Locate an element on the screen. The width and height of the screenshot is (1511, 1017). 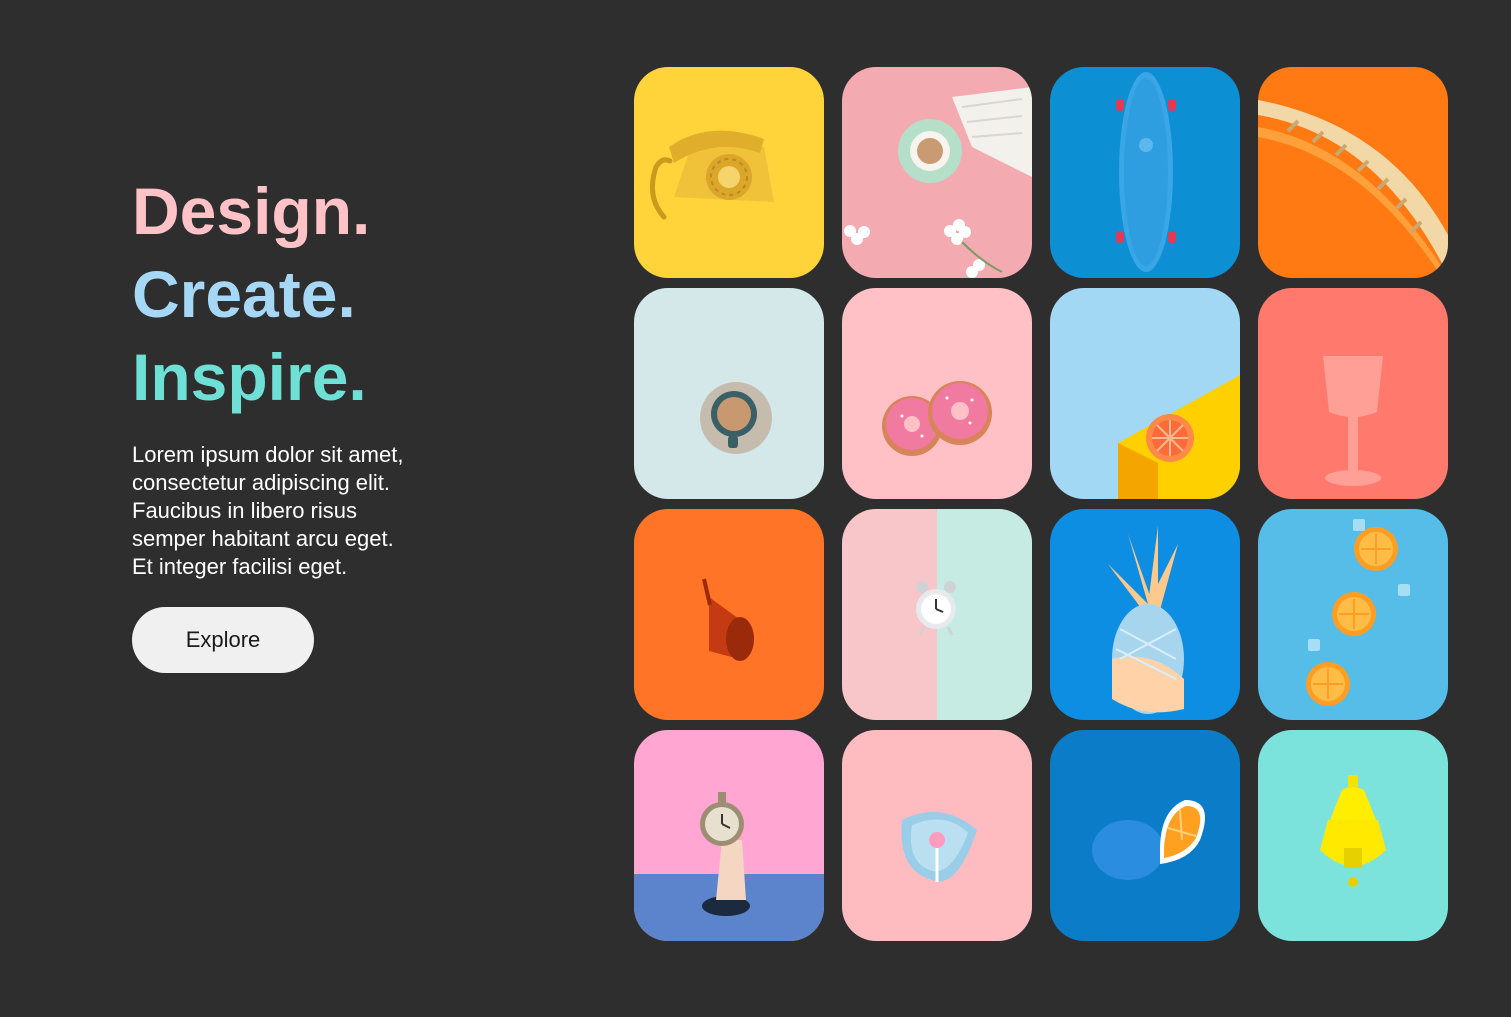
gallery-tile-wine-glass is located at coordinates (1353, 393).